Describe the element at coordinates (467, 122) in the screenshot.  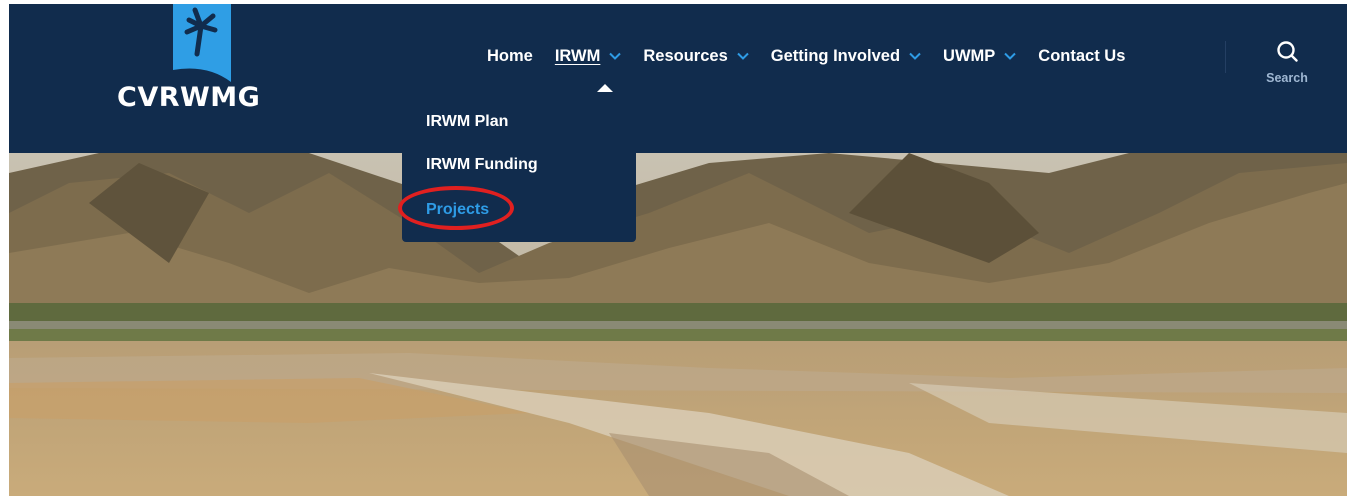
I see `dropdown-item-irwm-plan: IRWM Plan` at that location.